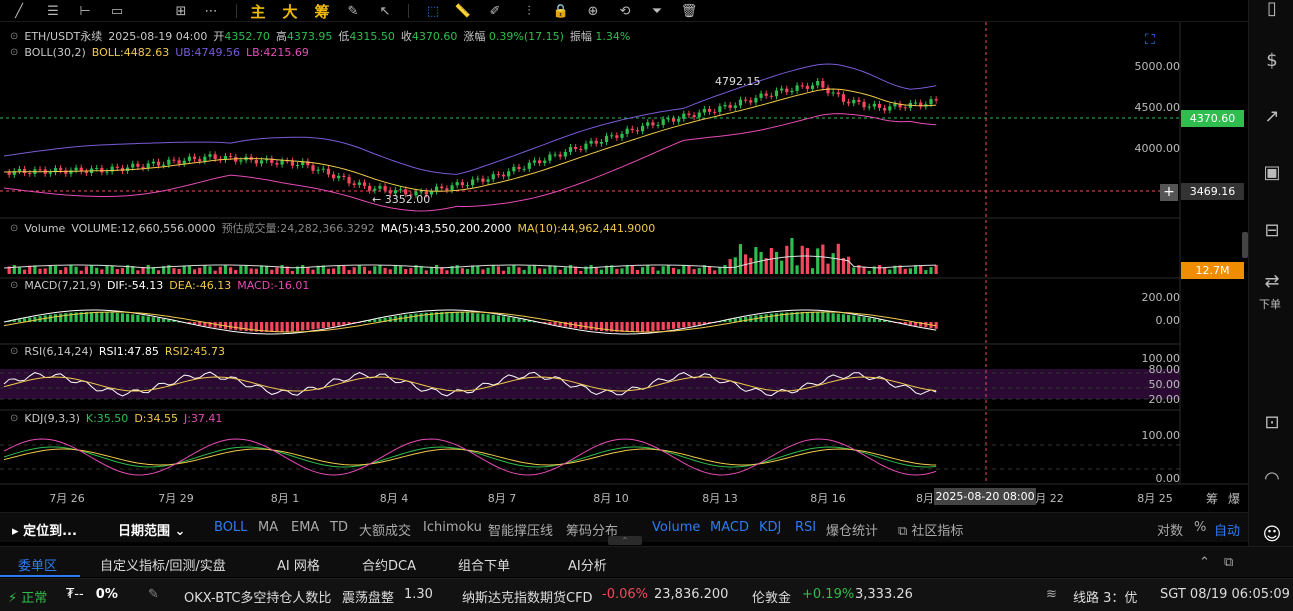 The image size is (1293, 611). Describe the element at coordinates (385, 529) in the screenshot. I see `ind-big-trade: 大额成交` at that location.